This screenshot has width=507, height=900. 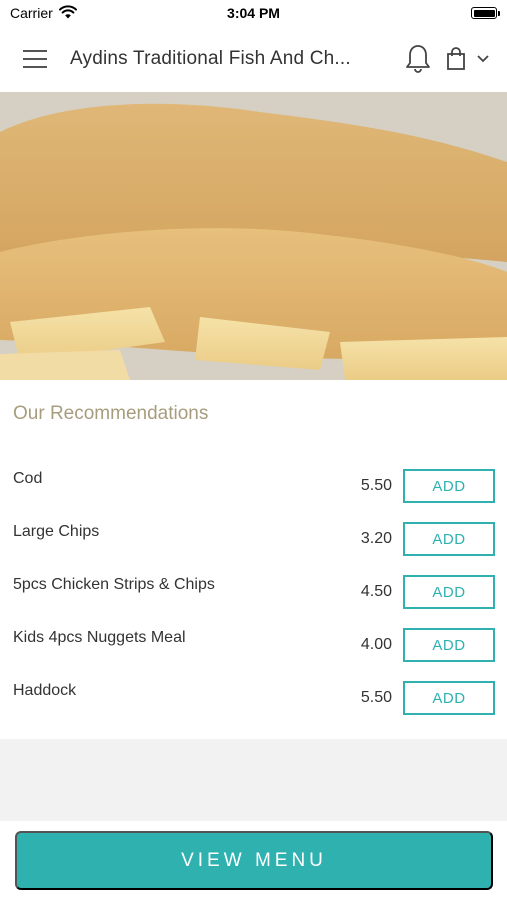 I want to click on footer: VIEW MENU, so click(x=253, y=860).